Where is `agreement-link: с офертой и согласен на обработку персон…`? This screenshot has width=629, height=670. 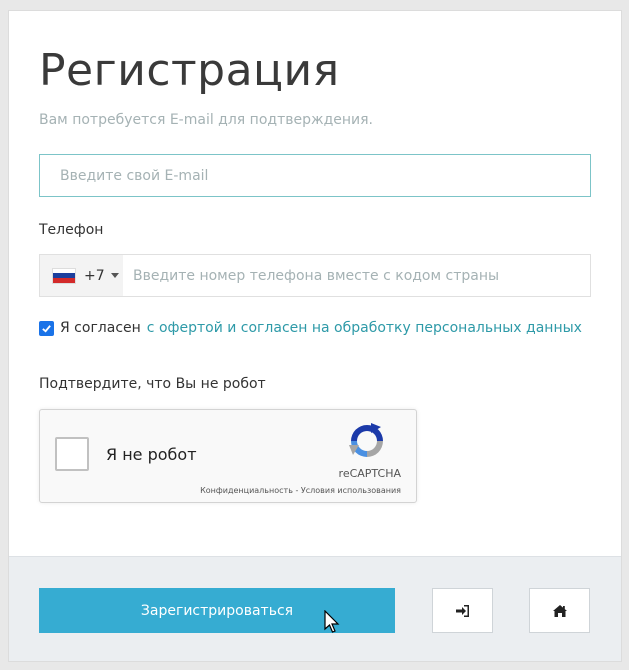
agreement-link: с офертой и согласен на обработку персон… is located at coordinates (364, 328).